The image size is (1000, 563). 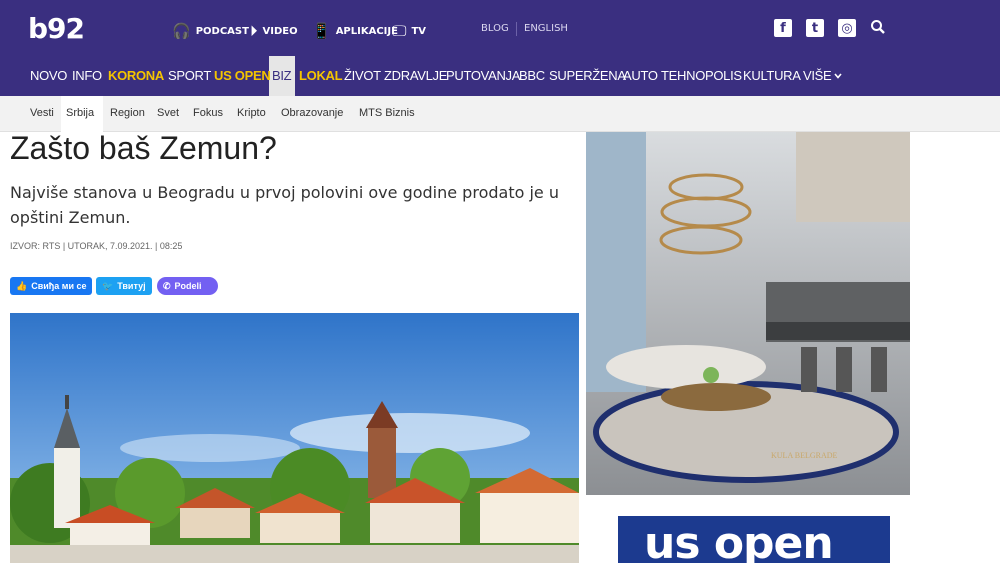 I want to click on apps-link: 📱 APLIKACIJE, so click(x=355, y=31).